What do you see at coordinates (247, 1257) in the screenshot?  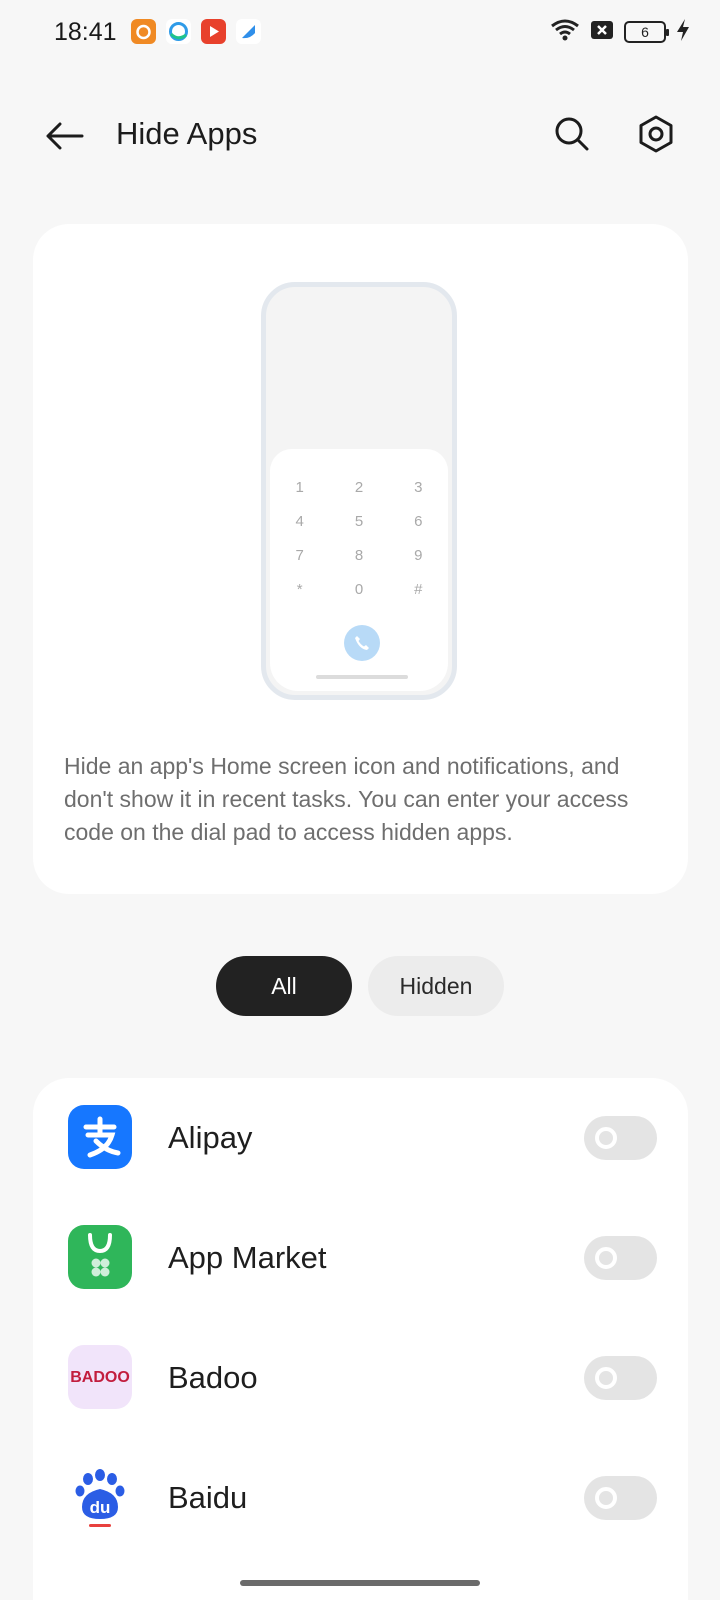 I see `app-name: App Market` at bounding box center [247, 1257].